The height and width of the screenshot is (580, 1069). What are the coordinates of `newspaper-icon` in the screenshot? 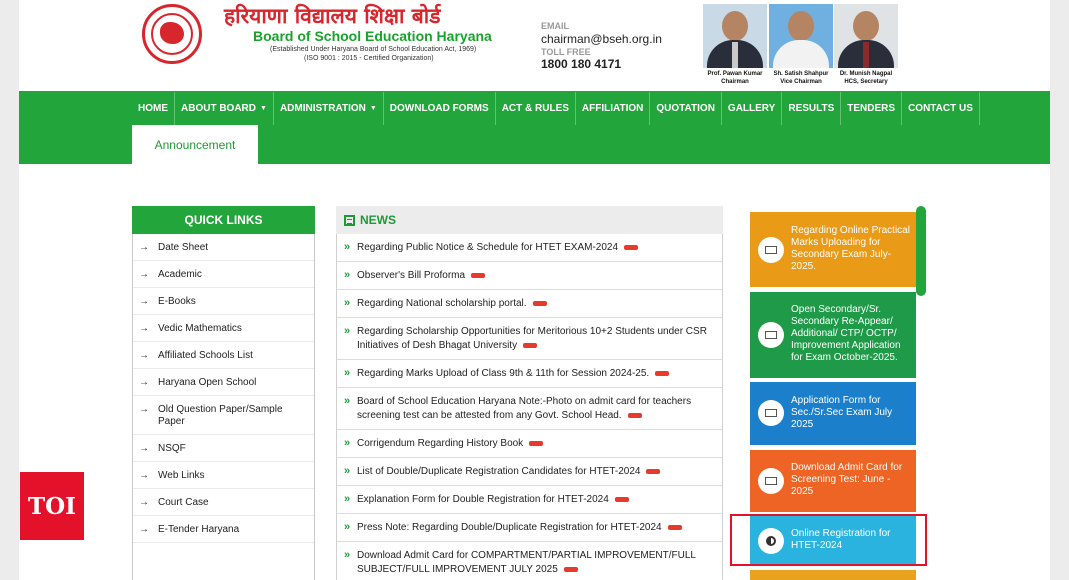 It's located at (349, 220).